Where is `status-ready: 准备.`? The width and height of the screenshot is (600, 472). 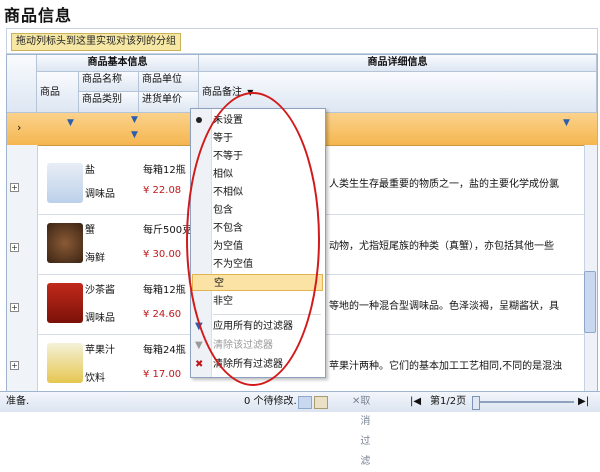
status-ready: 准备. is located at coordinates (18, 401).